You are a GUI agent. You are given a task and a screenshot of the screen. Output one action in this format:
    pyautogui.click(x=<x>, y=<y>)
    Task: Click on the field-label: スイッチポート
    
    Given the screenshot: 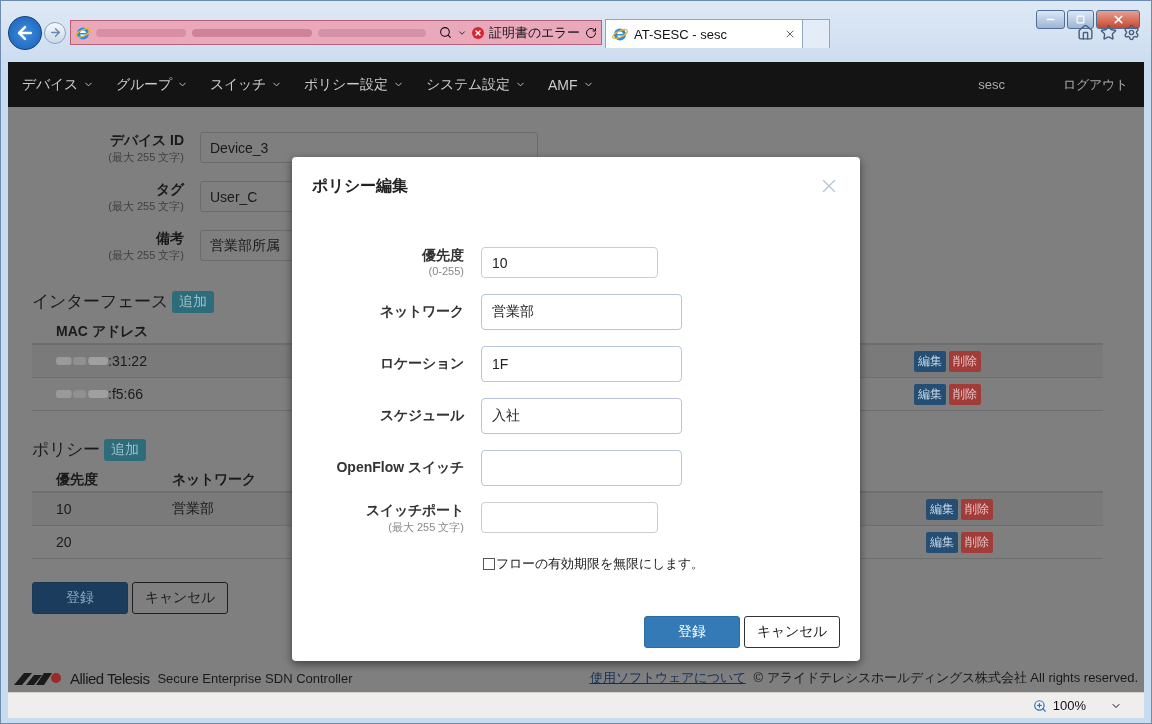 What is the action you would take?
    pyautogui.click(x=415, y=511)
    